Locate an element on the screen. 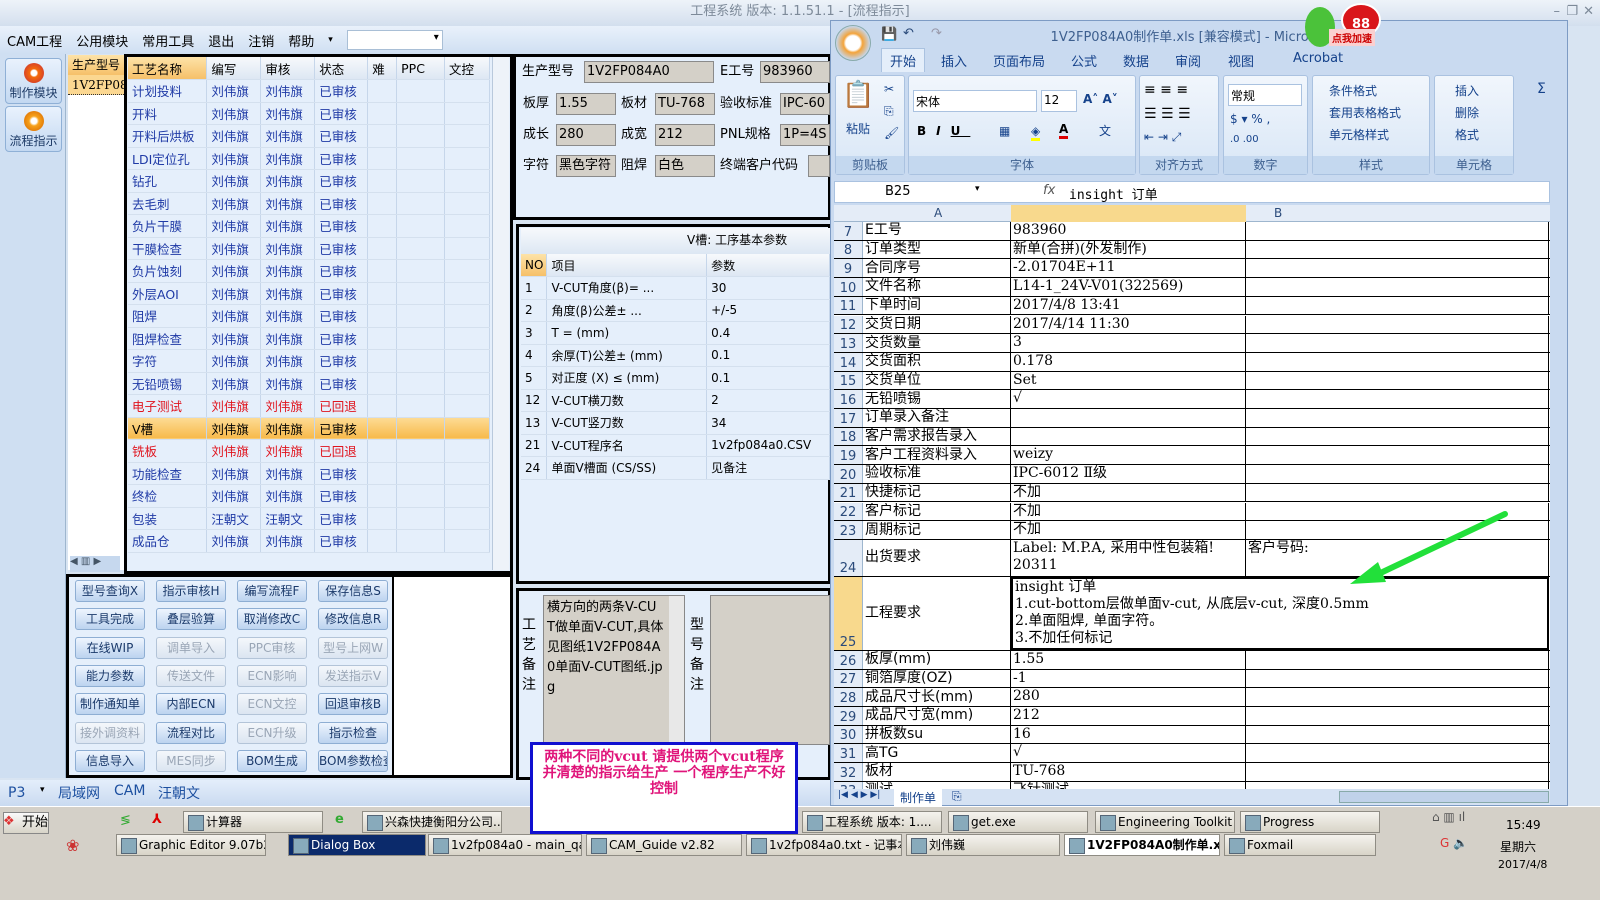 This screenshot has width=1600, height=900. arrow-head is located at coordinates (1368, 573).